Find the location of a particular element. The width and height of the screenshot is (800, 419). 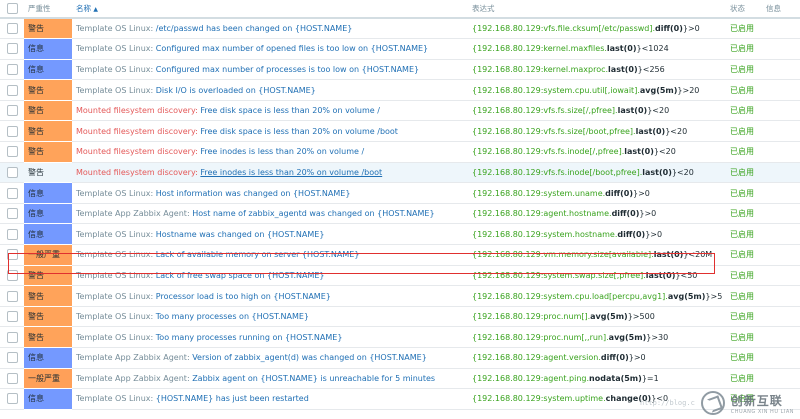

trigger-name-link: Disk I/O is overloaded on {HOST.NAME} is located at coordinates (236, 90).